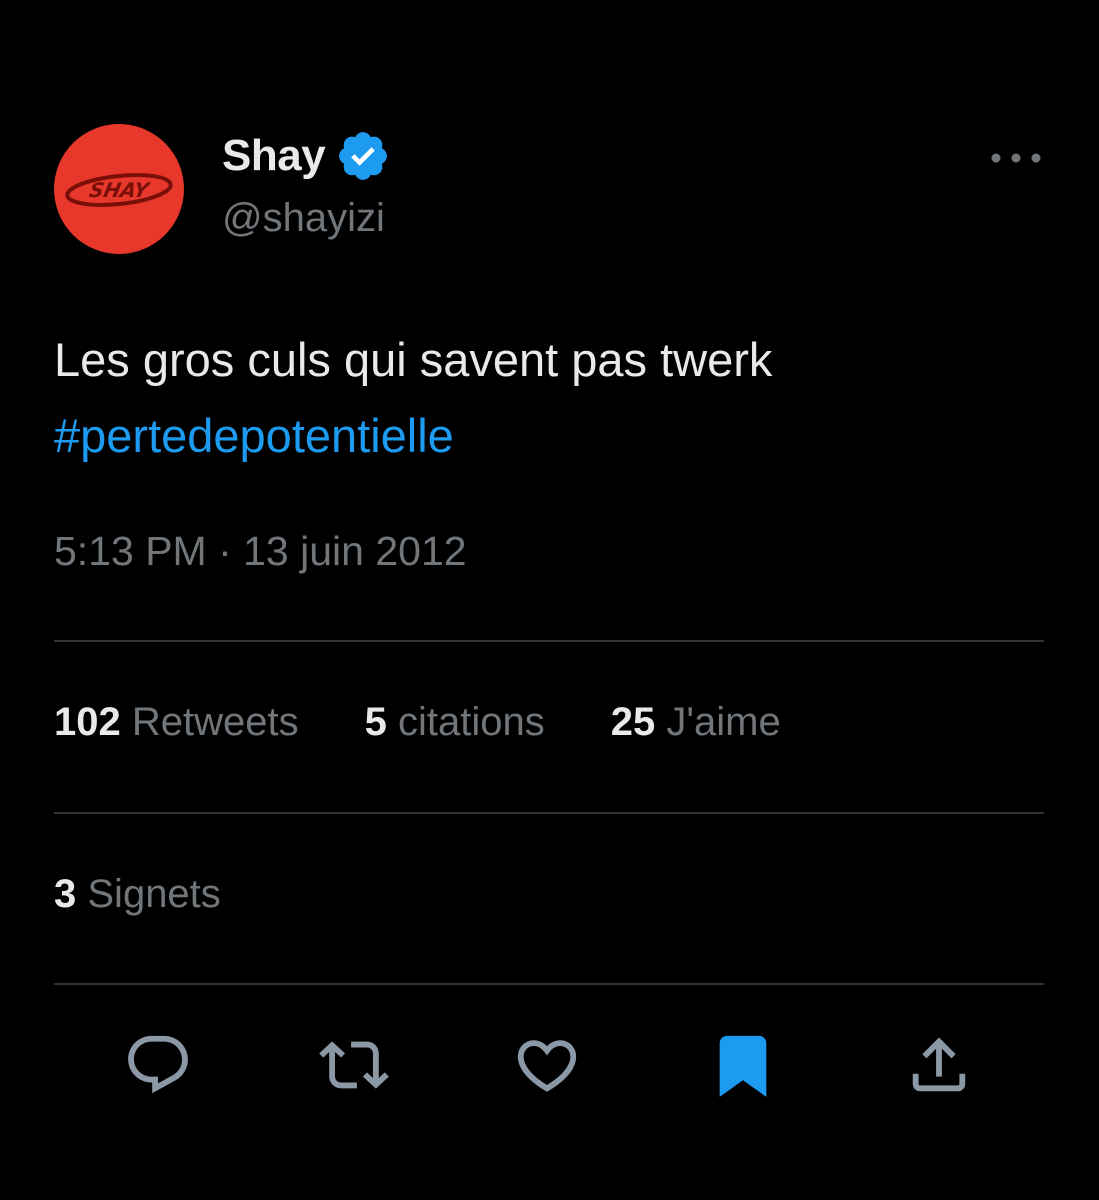 The image size is (1099, 1200). I want to click on retweet-icon, so click(354, 1065).